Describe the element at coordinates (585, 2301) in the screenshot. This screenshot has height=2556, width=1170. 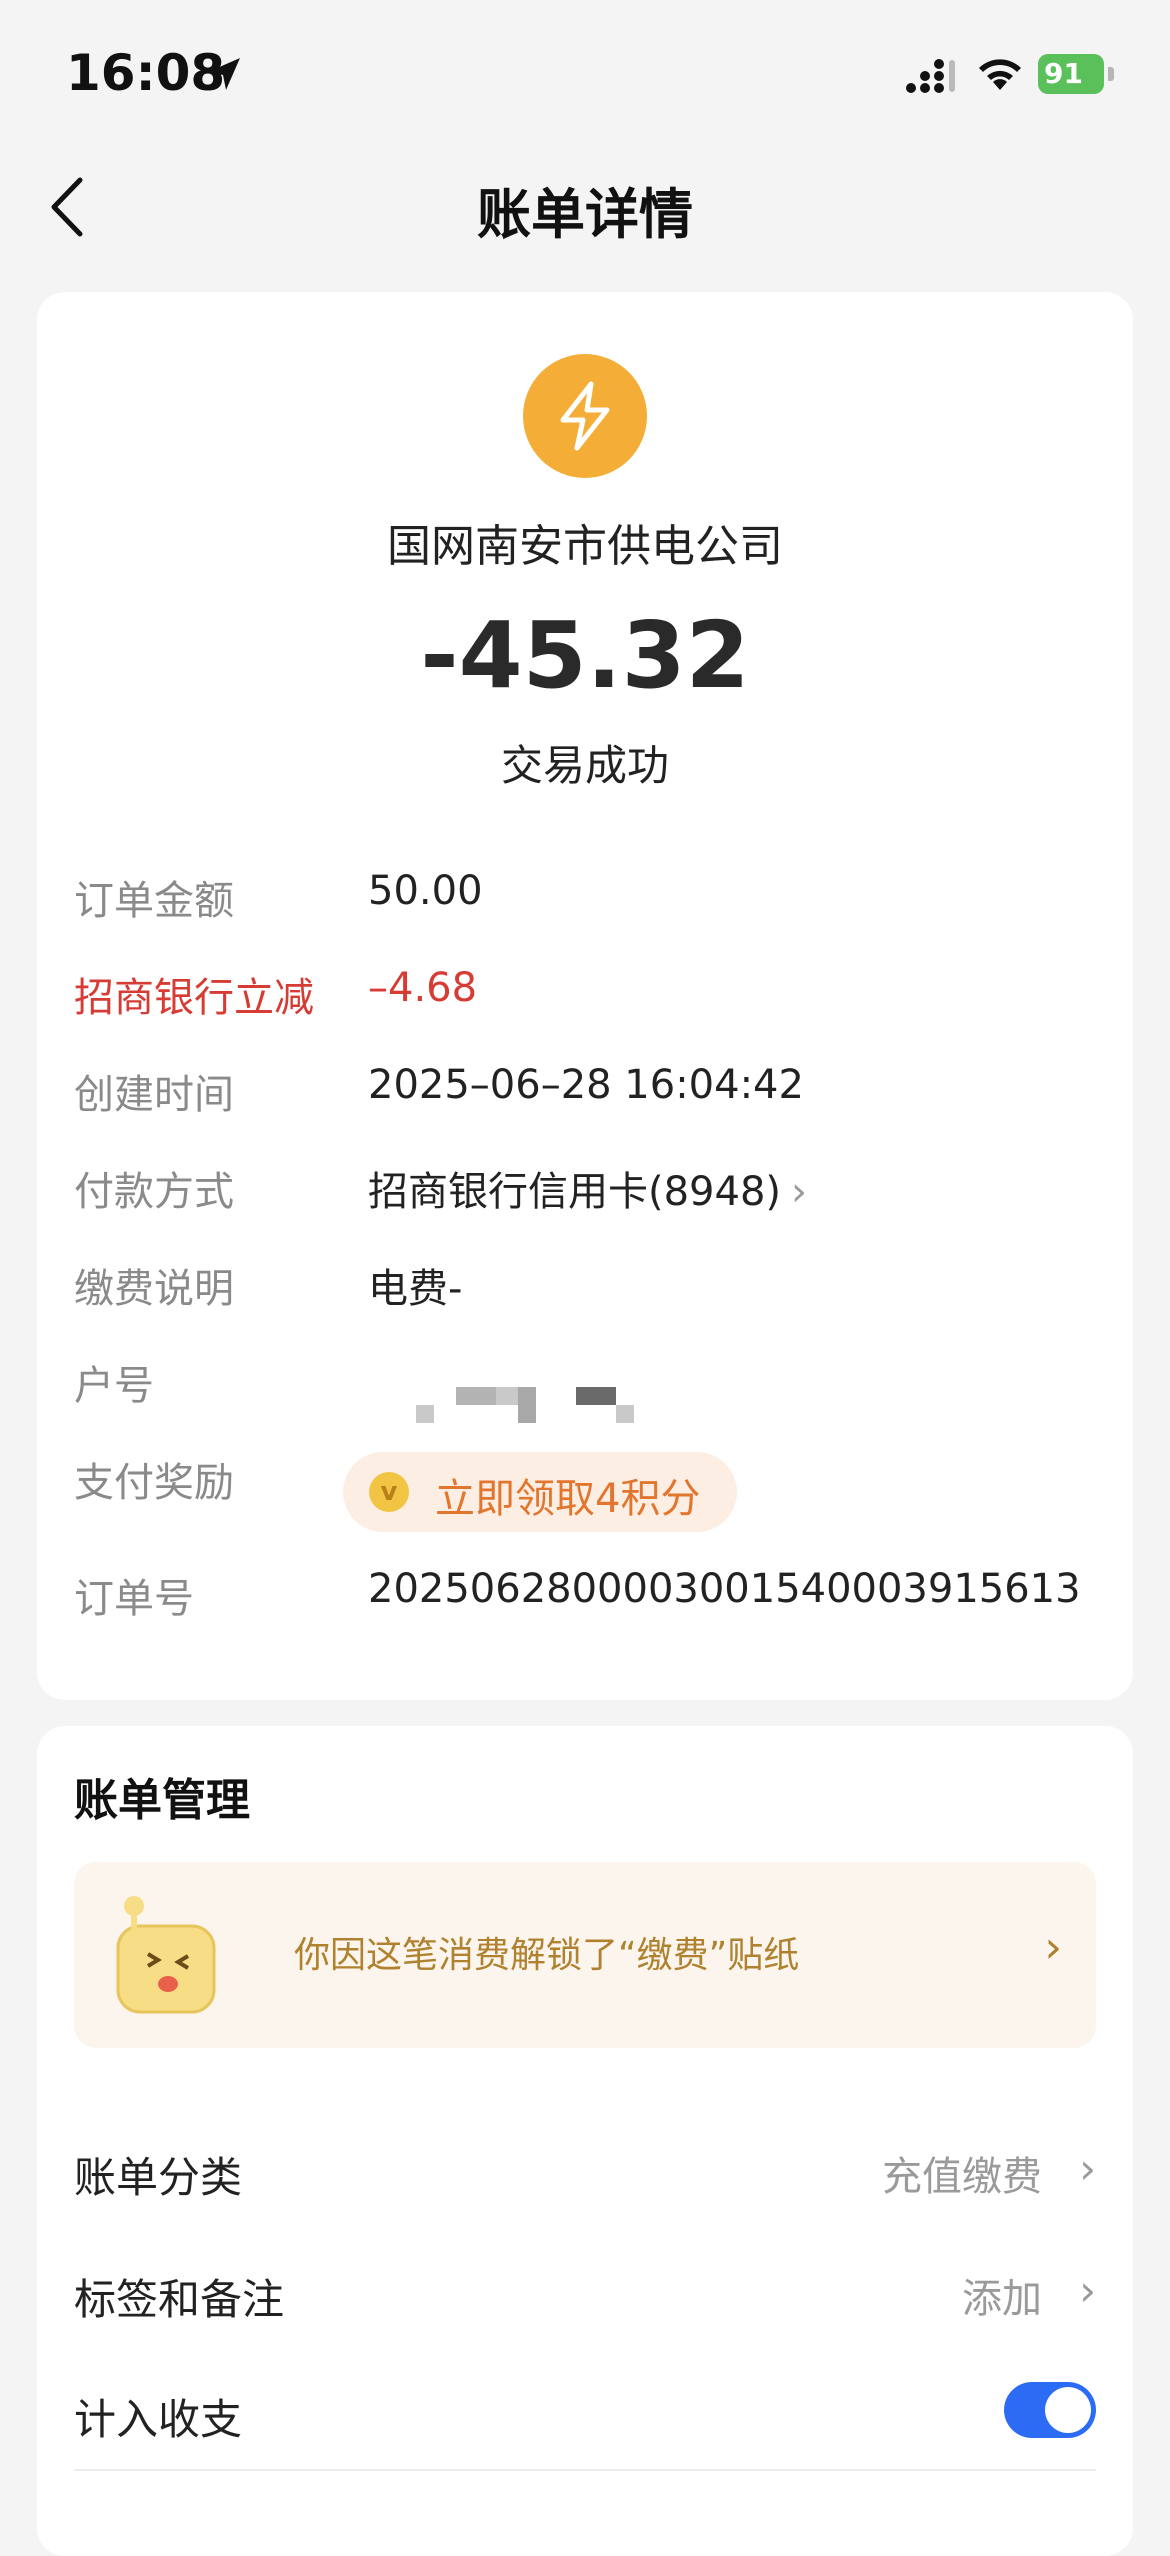
I see `tags-notes-row: 标签和备注 添加 ›` at that location.